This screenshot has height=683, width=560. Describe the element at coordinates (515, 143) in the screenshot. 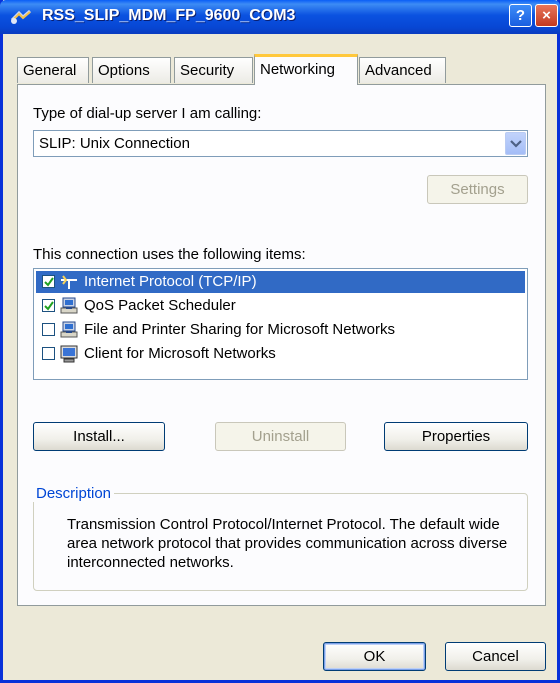

I see `chevron-down-icon` at that location.